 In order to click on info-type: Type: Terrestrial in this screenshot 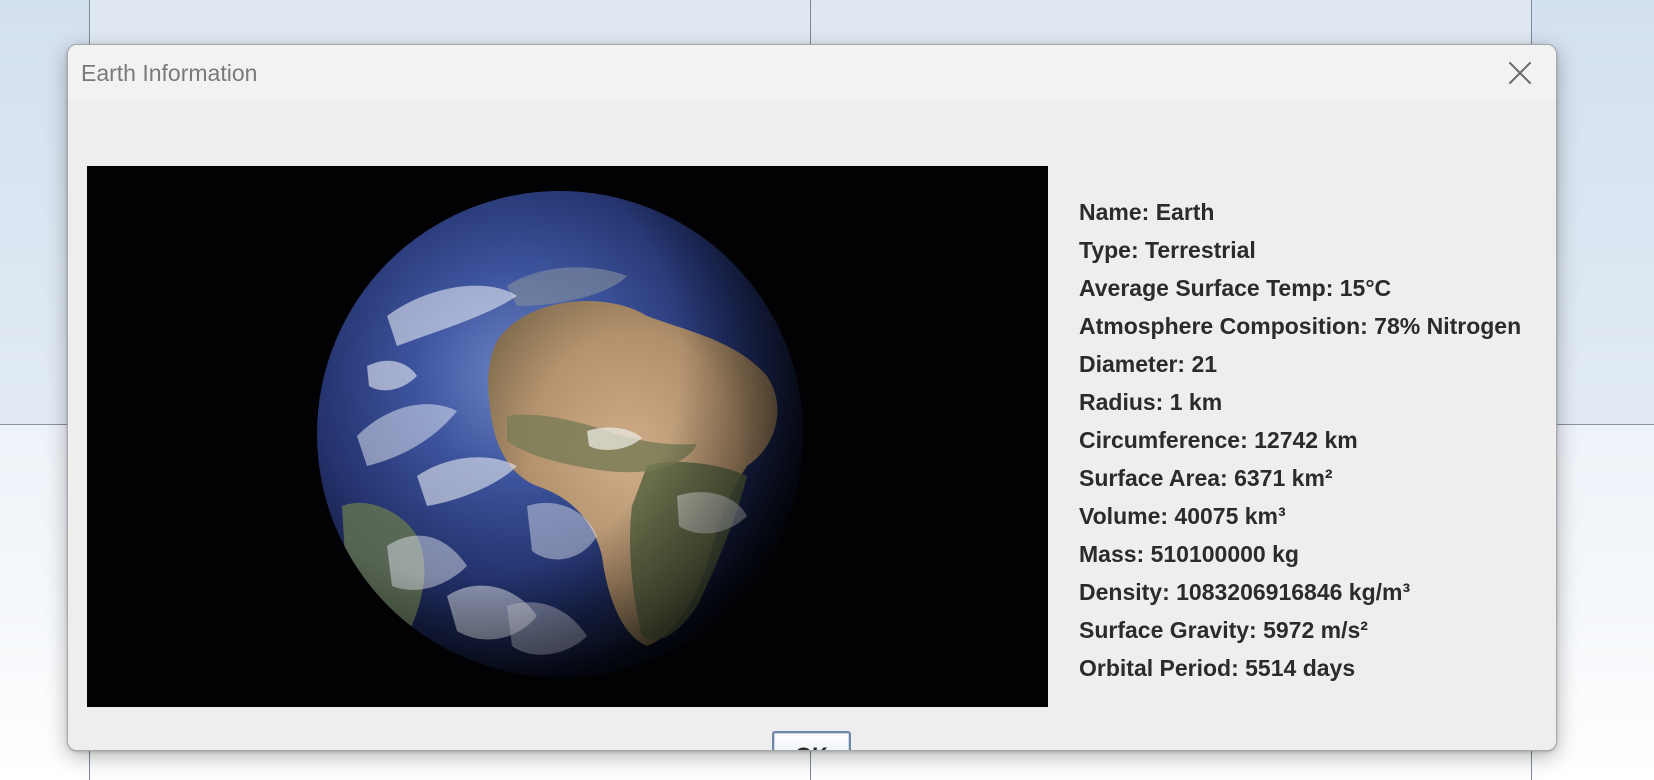, I will do `click(1167, 250)`.